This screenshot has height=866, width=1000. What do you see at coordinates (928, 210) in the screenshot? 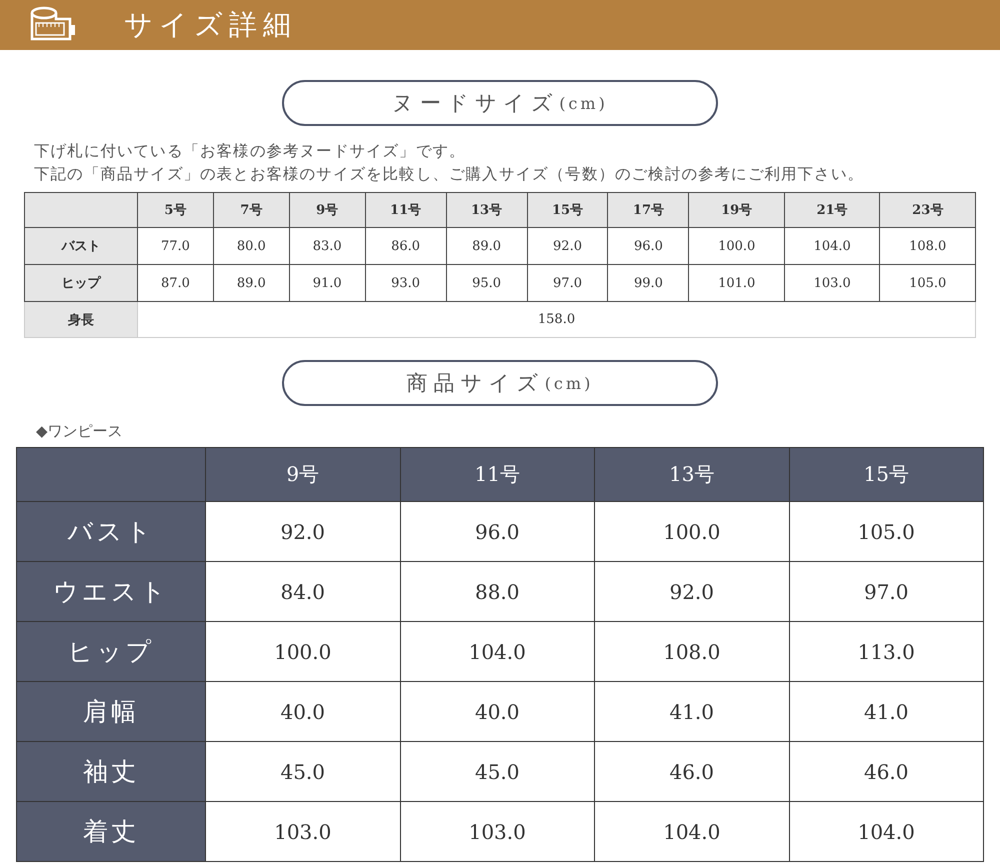
I see `column-header: 23号` at bounding box center [928, 210].